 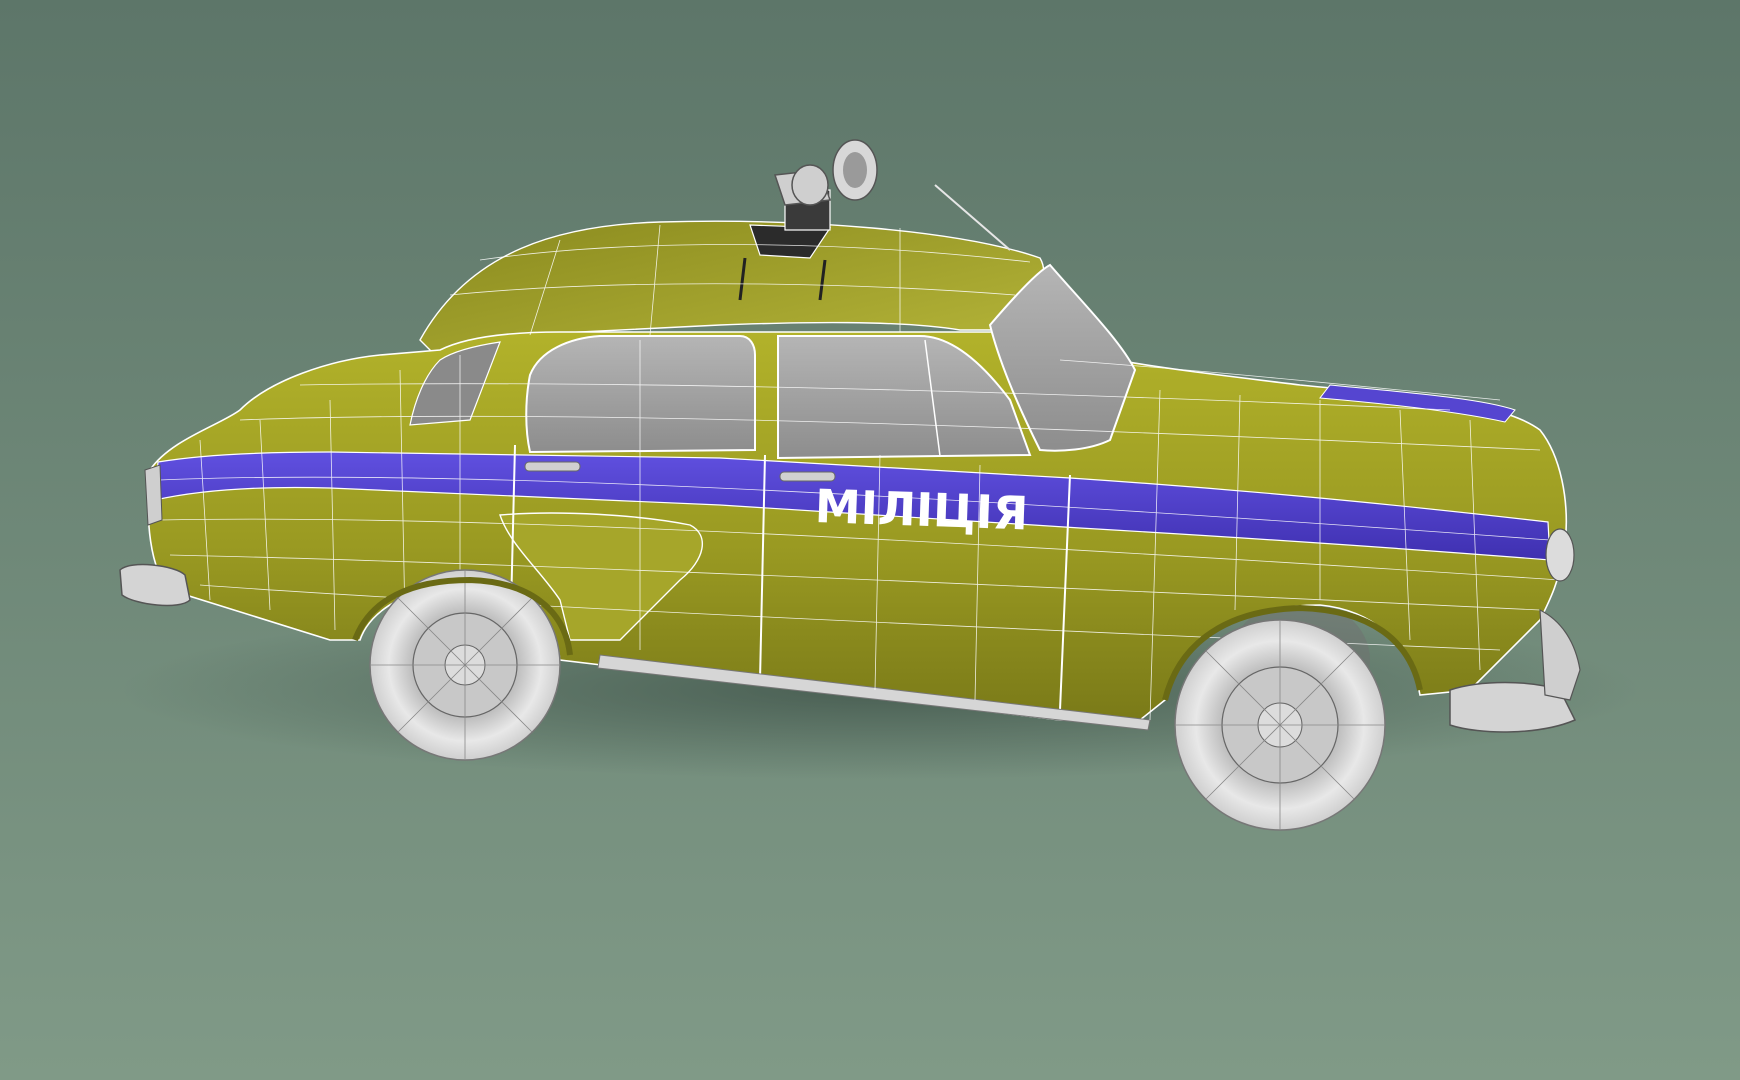 I want to click on rear-door-handle, so click(x=552, y=466).